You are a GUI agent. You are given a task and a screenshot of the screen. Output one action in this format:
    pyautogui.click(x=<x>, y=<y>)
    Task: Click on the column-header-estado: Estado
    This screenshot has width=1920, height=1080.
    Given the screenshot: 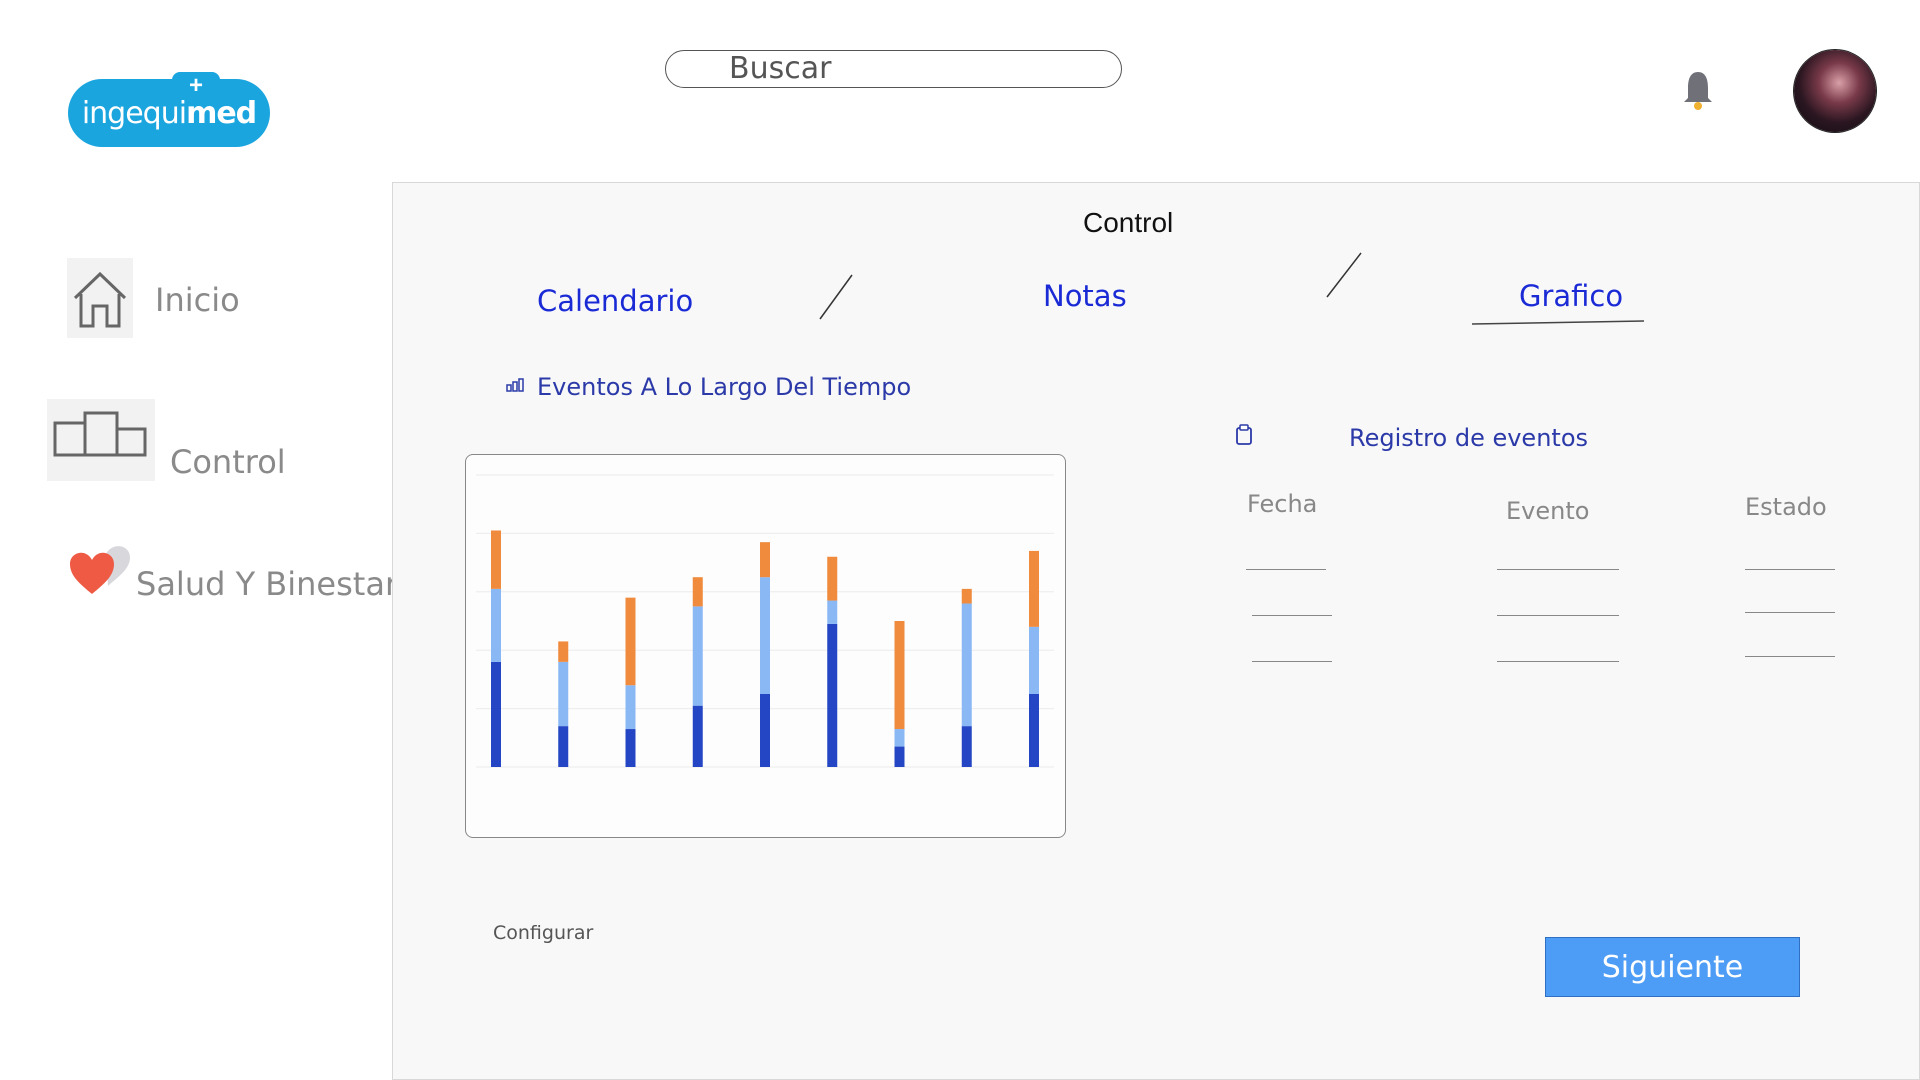 What is the action you would take?
    pyautogui.click(x=1786, y=507)
    